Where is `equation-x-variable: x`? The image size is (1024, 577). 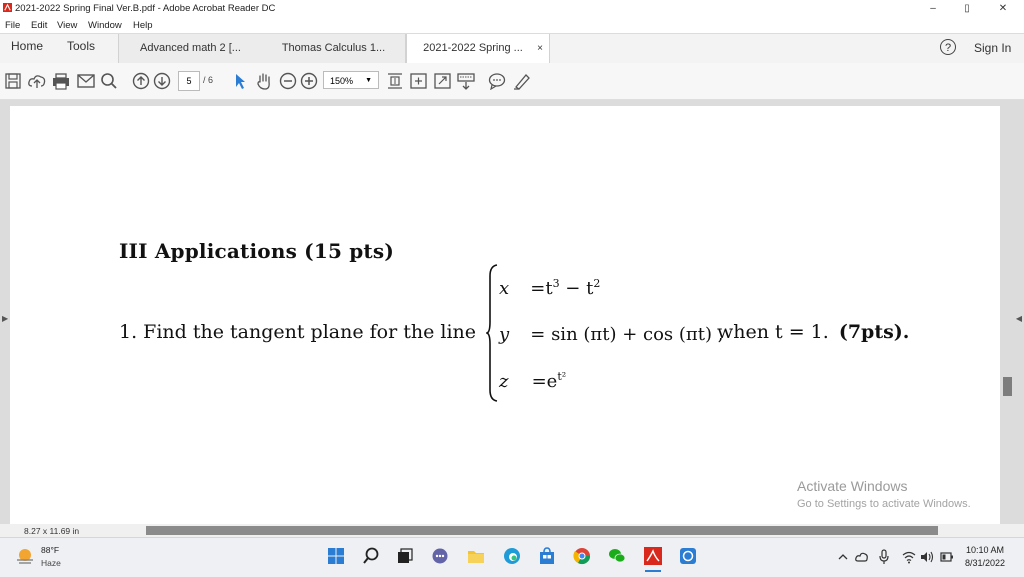 equation-x-variable: x is located at coordinates (504, 288).